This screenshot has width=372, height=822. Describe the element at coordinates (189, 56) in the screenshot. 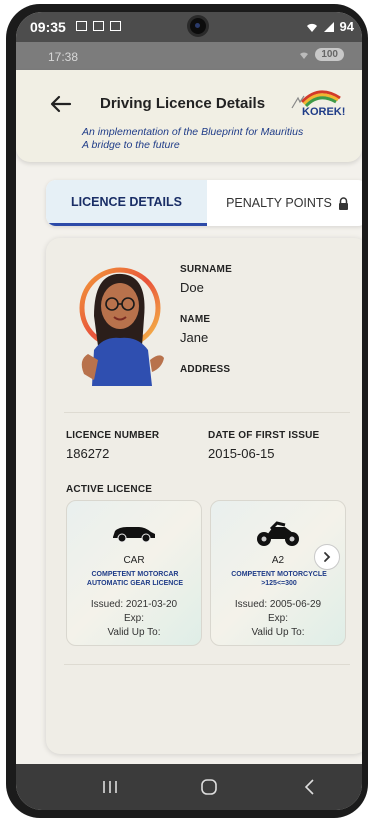

I see `app-status-bar: 17:38 100` at that location.